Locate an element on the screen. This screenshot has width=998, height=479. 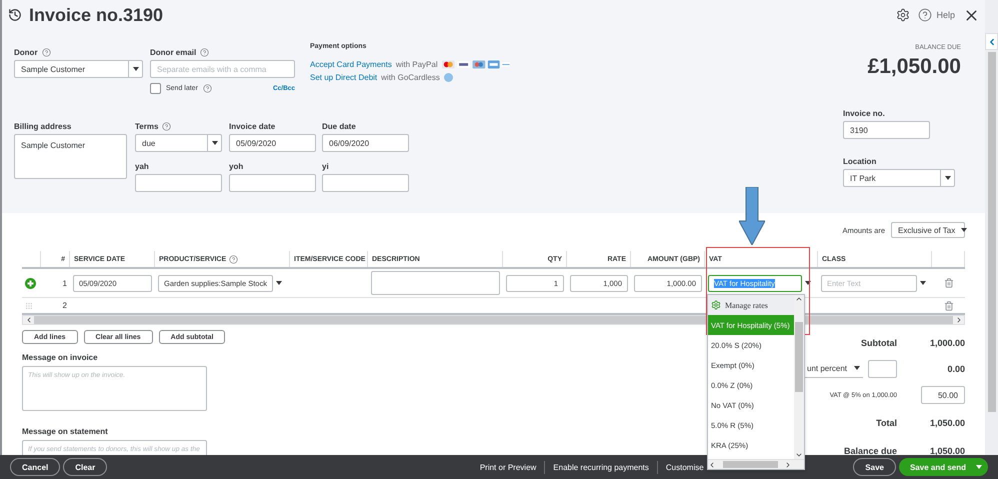
clear-button: Clear is located at coordinates (85, 467).